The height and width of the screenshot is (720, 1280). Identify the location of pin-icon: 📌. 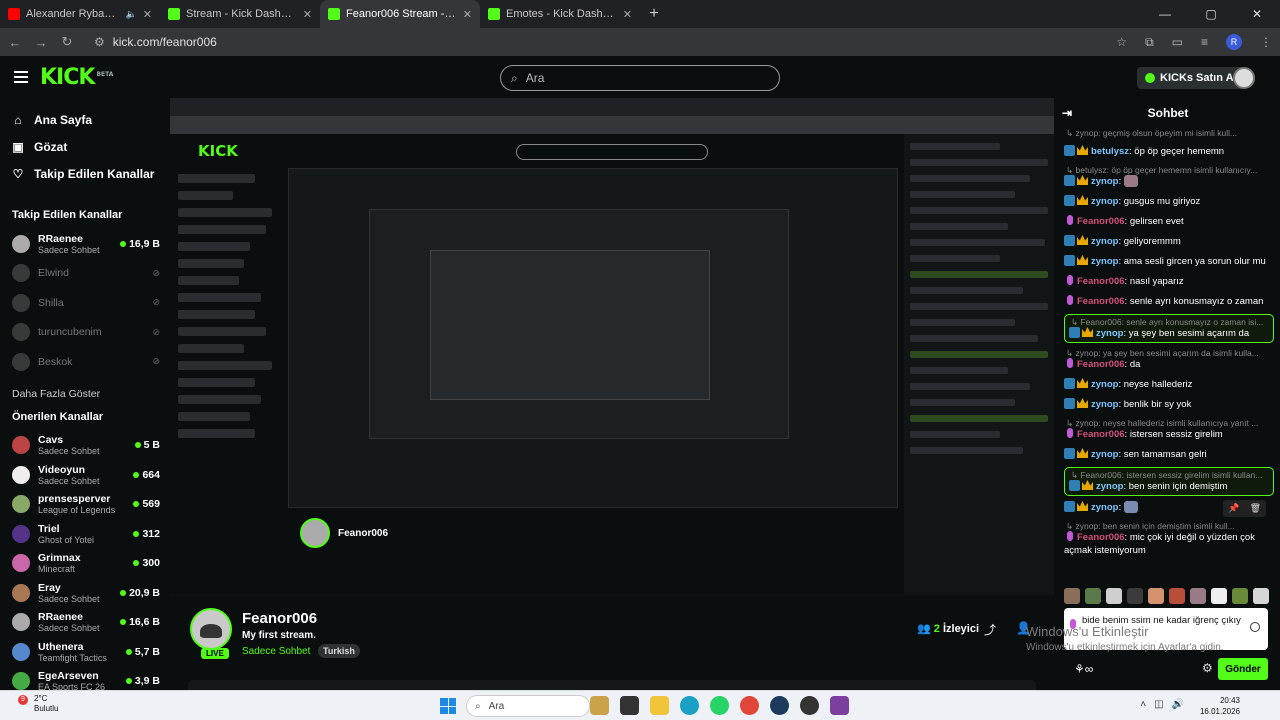
(1233, 508).